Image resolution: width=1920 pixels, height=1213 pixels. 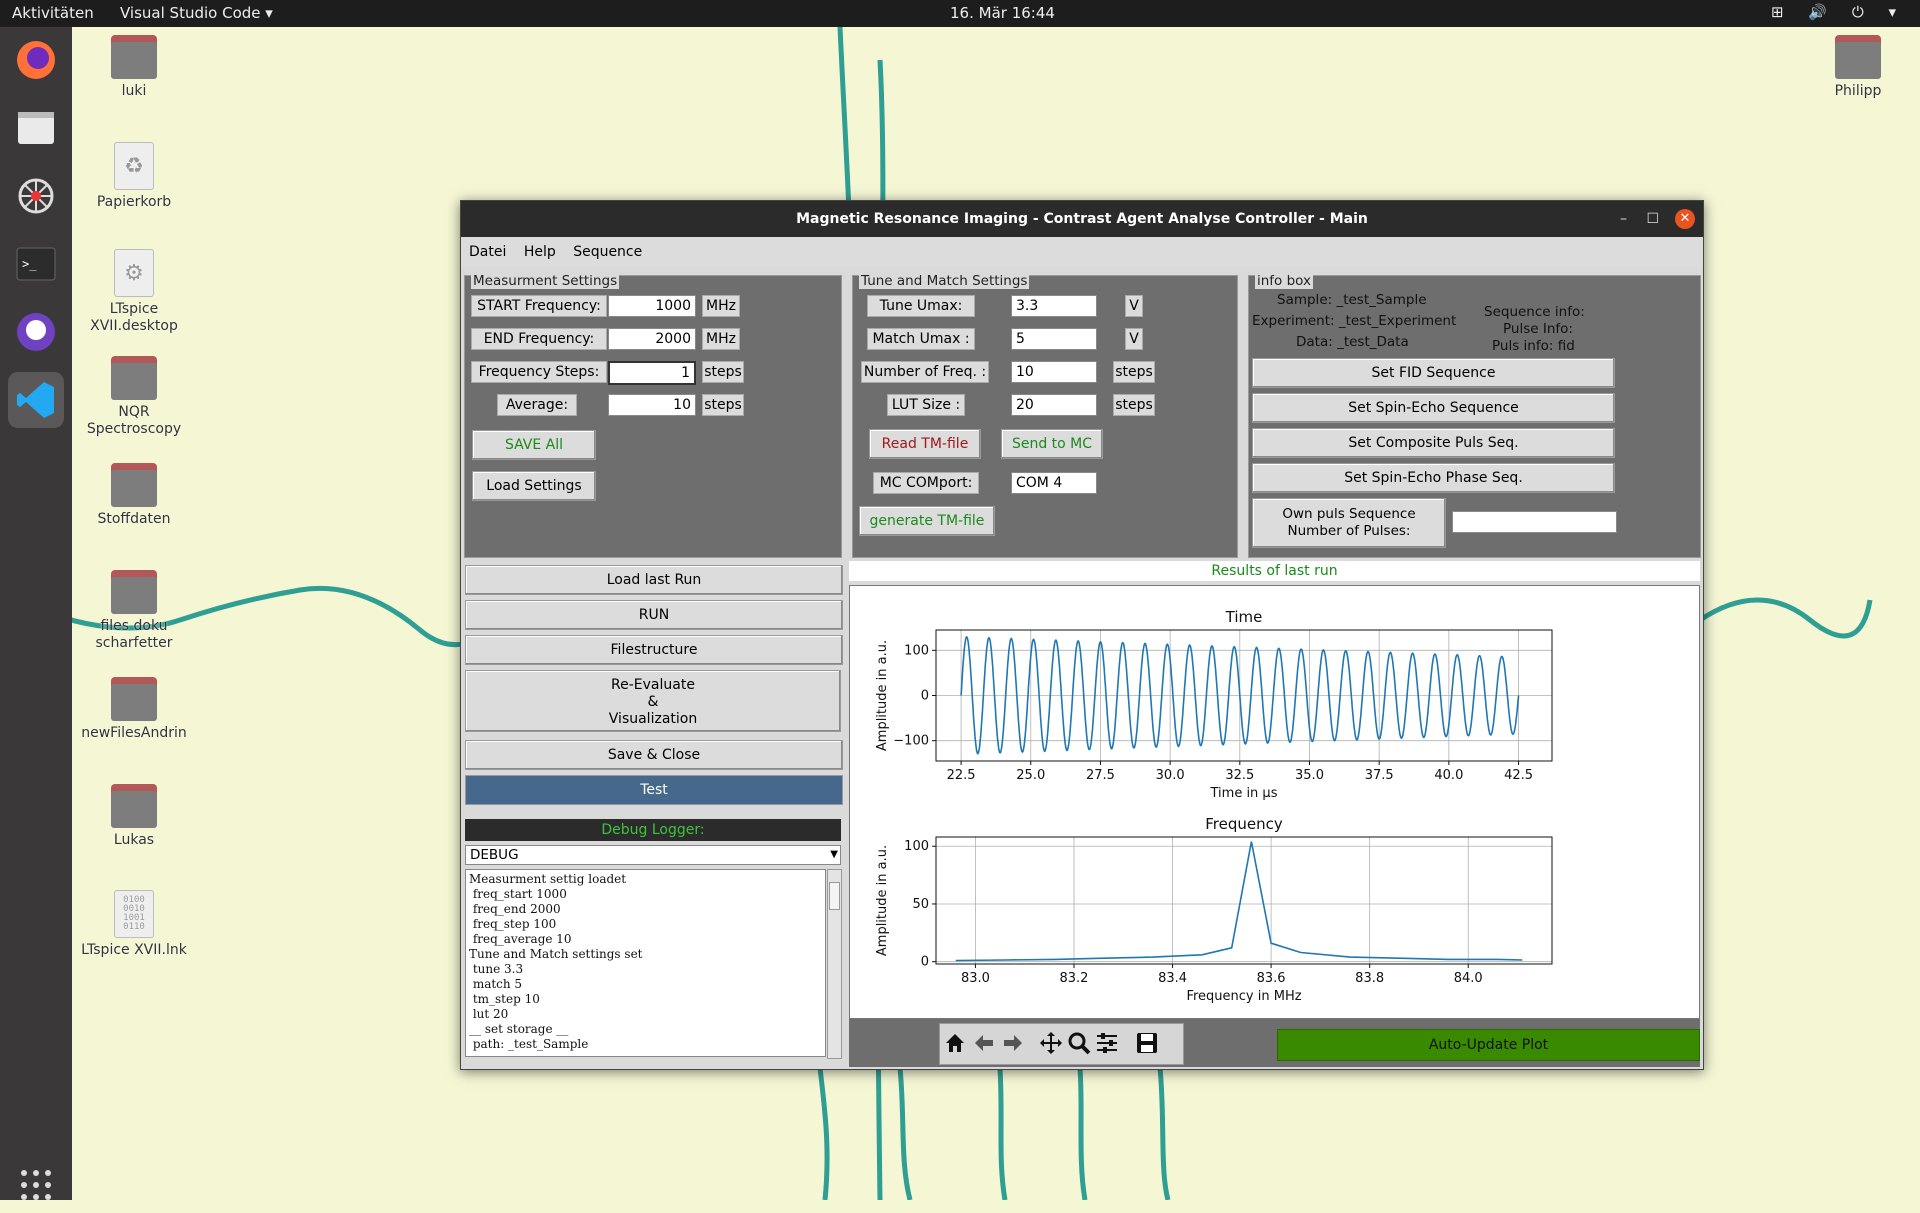 What do you see at coordinates (652, 405) in the screenshot?
I see `average-input: 10` at bounding box center [652, 405].